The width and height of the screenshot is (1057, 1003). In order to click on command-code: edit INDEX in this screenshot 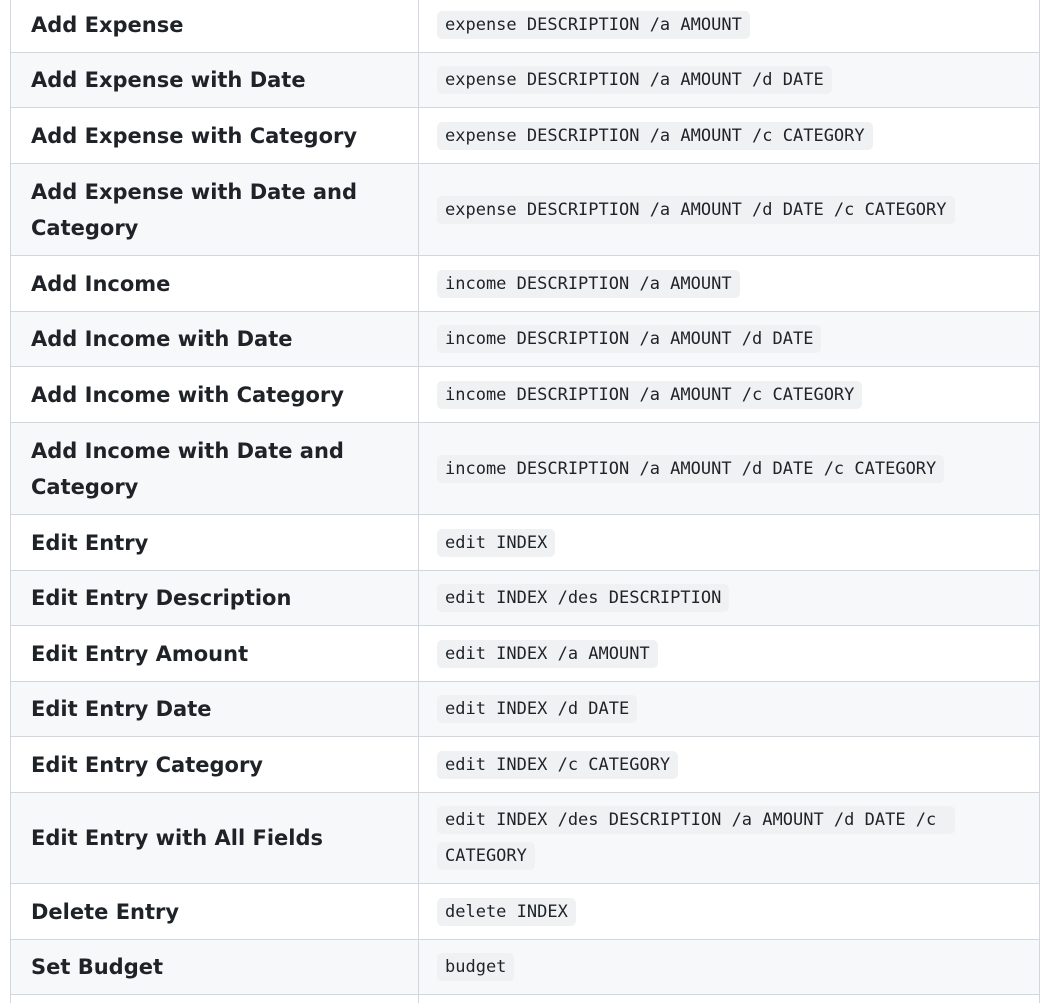, I will do `click(496, 542)`.